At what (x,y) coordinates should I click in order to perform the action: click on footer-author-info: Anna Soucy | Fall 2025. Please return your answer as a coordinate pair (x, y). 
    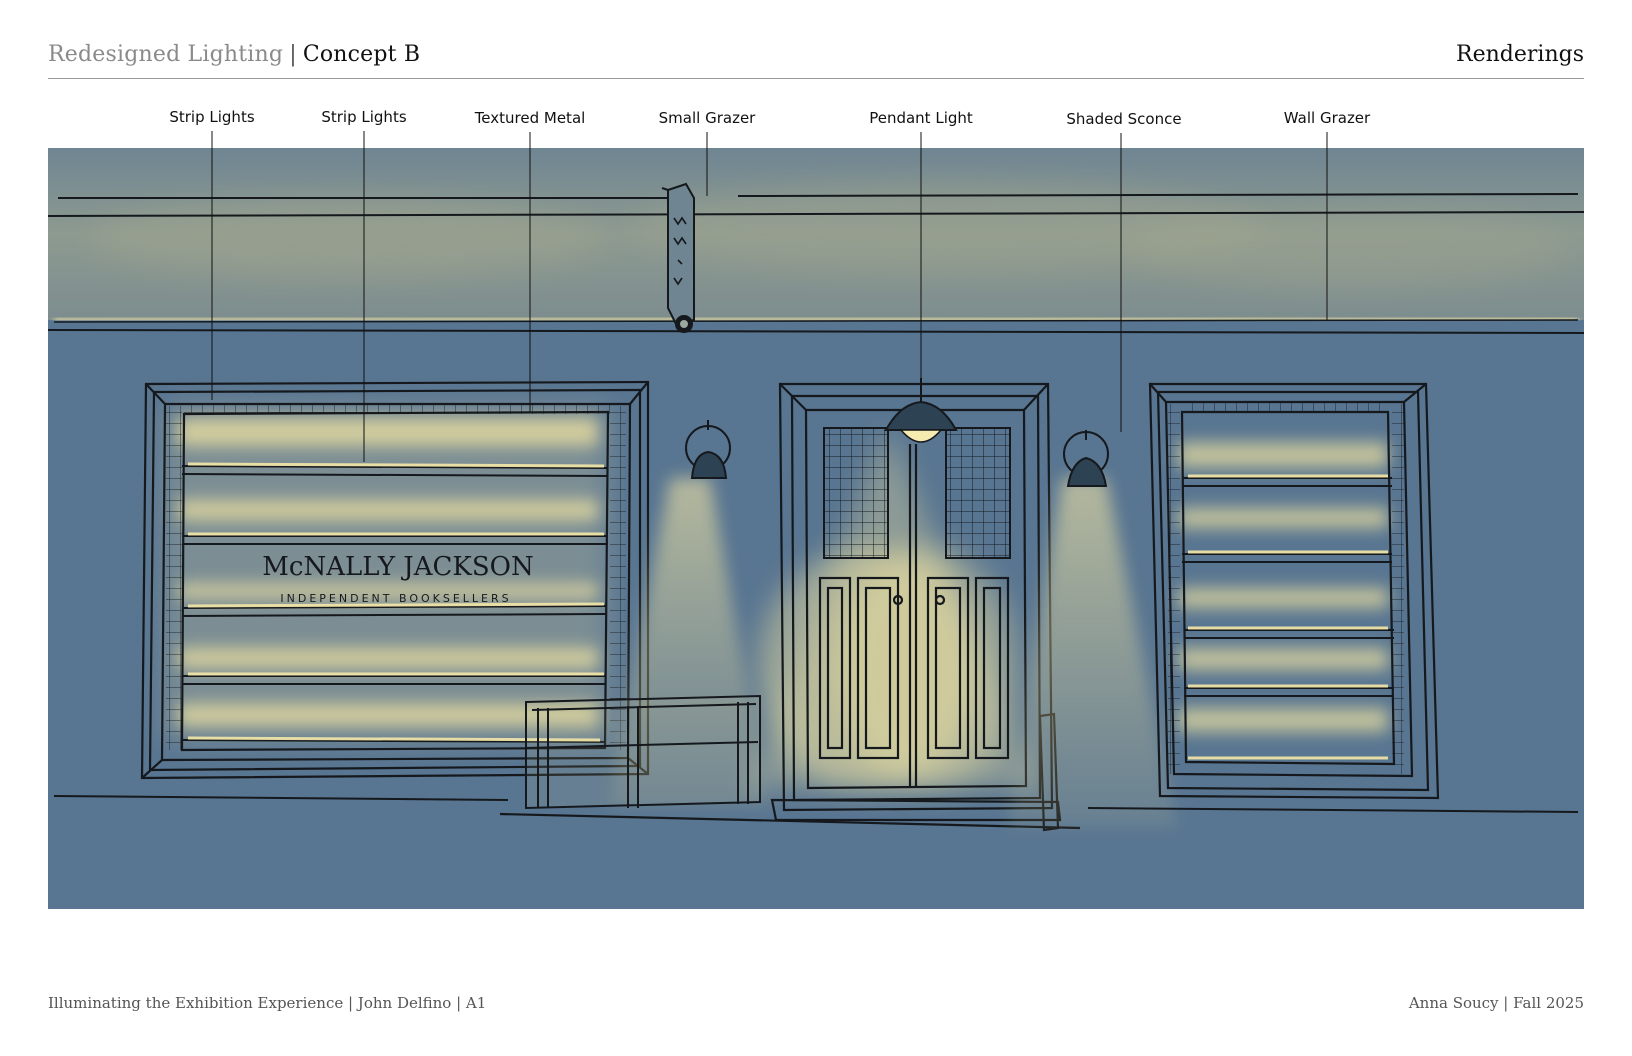
    Looking at the image, I should click on (1496, 1003).